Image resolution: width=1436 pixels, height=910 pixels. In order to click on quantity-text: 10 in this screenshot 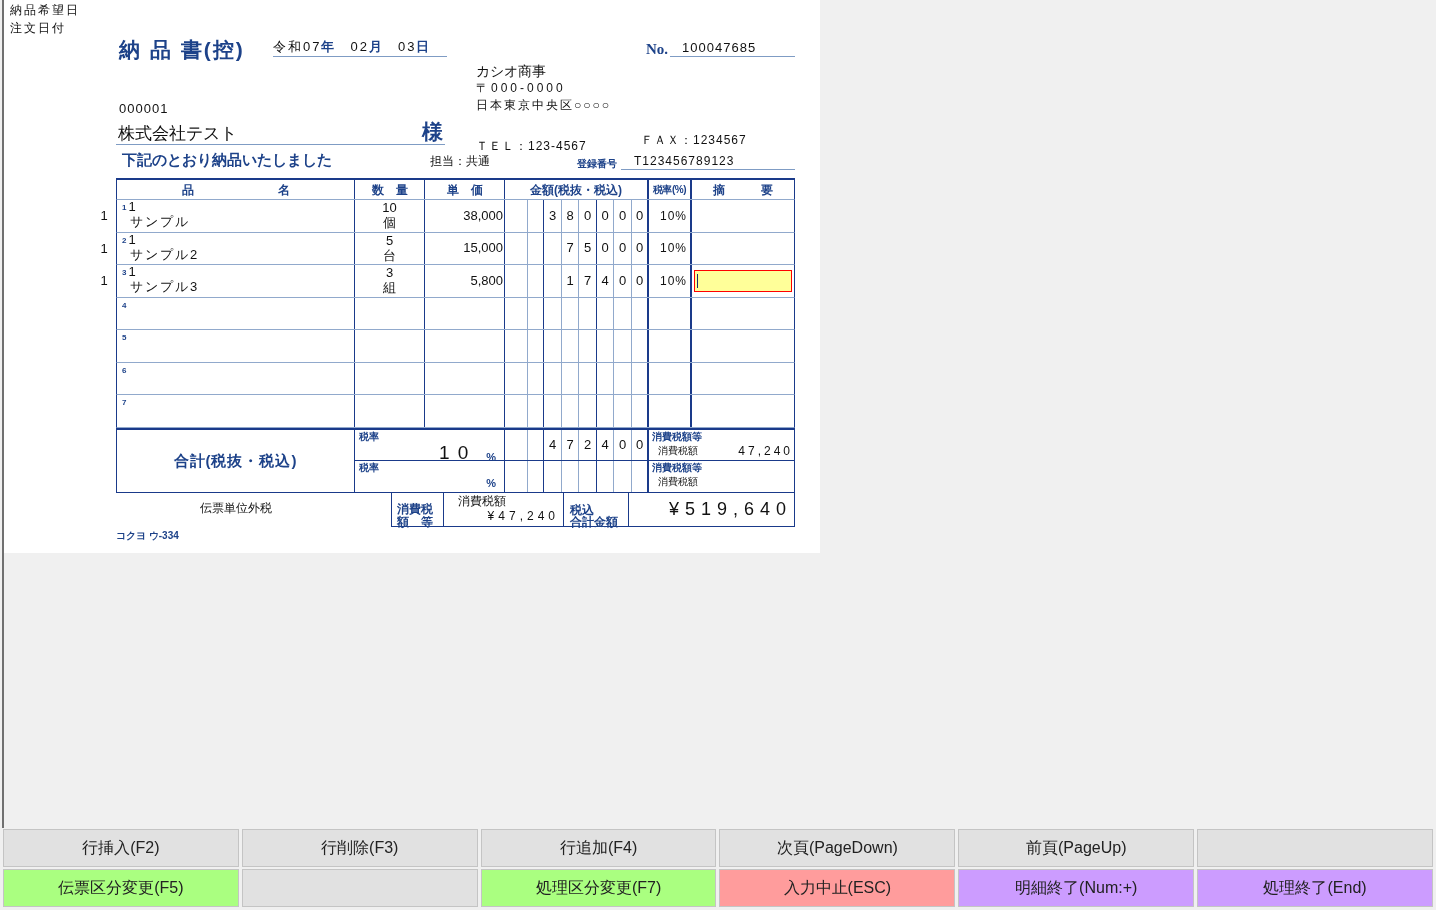, I will do `click(389, 207)`.